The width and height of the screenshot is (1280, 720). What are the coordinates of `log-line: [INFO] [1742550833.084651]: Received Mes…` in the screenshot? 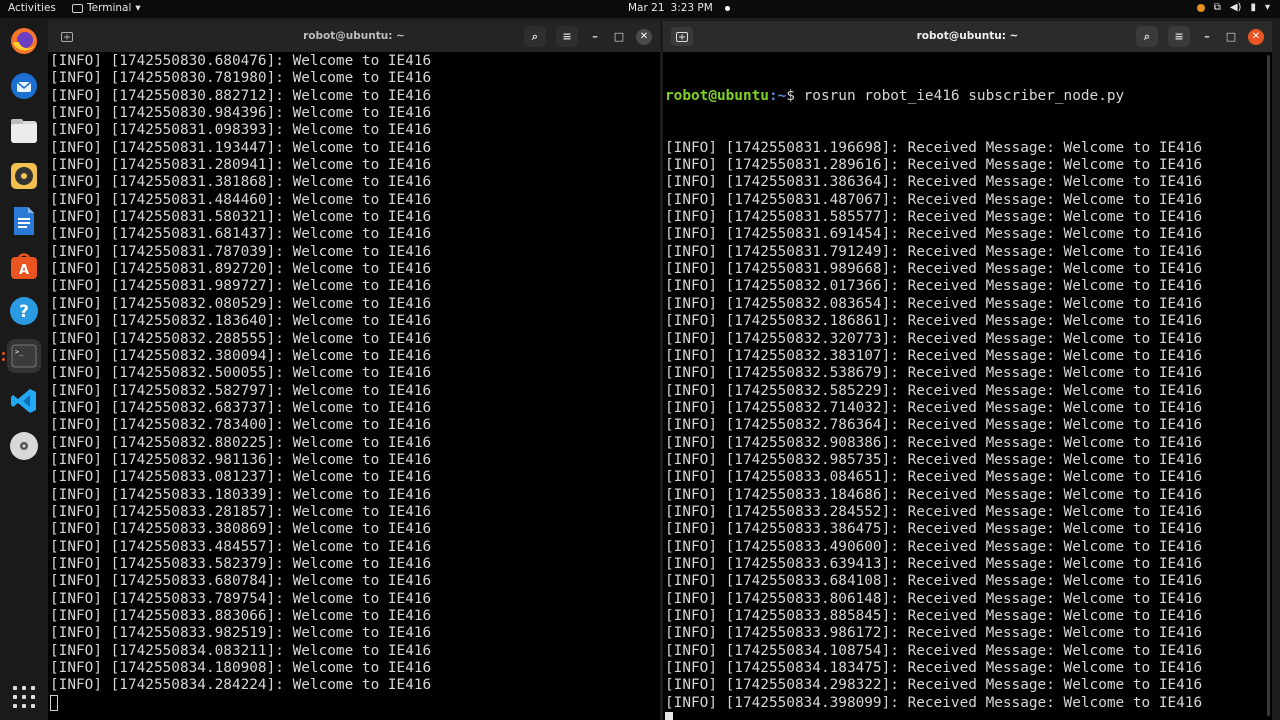 It's located at (934, 477).